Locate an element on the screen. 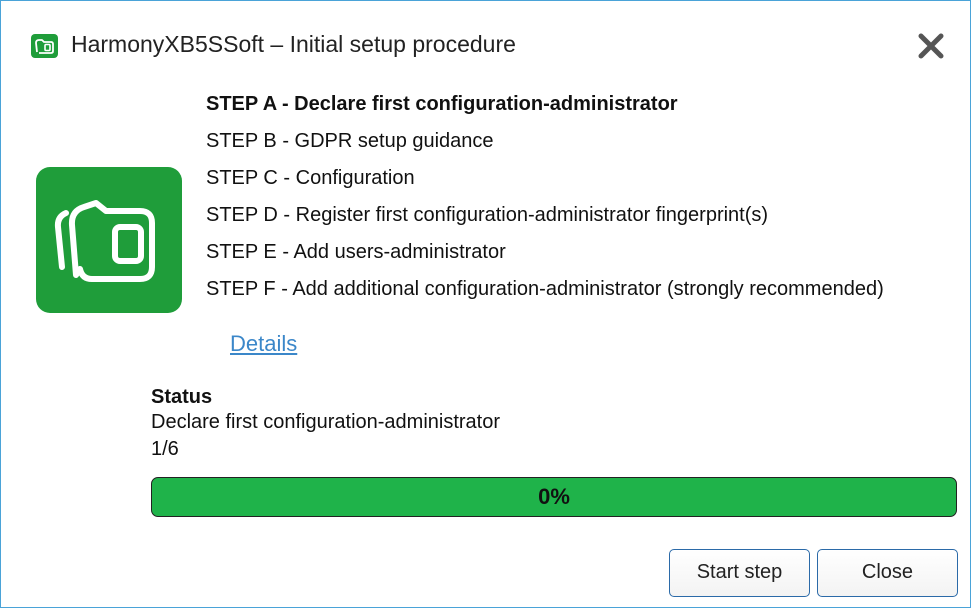 Image resolution: width=971 pixels, height=608 pixels. harmony-logo-icon is located at coordinates (109, 240).